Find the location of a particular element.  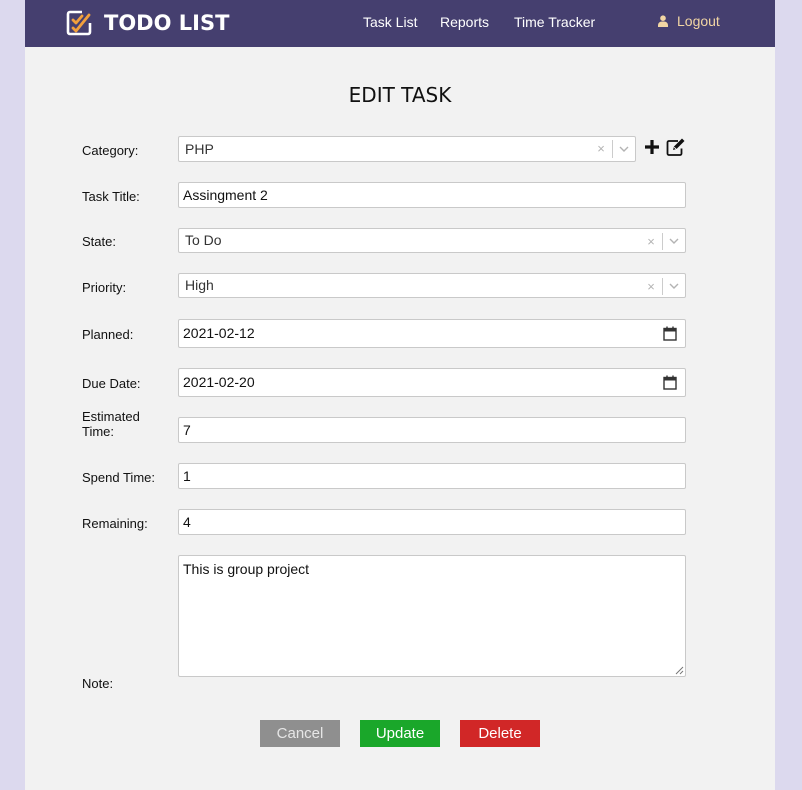

edit-icon is located at coordinates (676, 147).